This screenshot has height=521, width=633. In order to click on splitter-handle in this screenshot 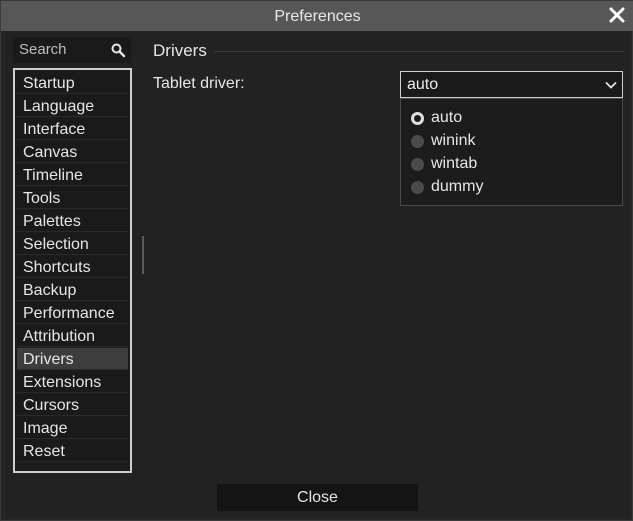, I will do `click(143, 255)`.